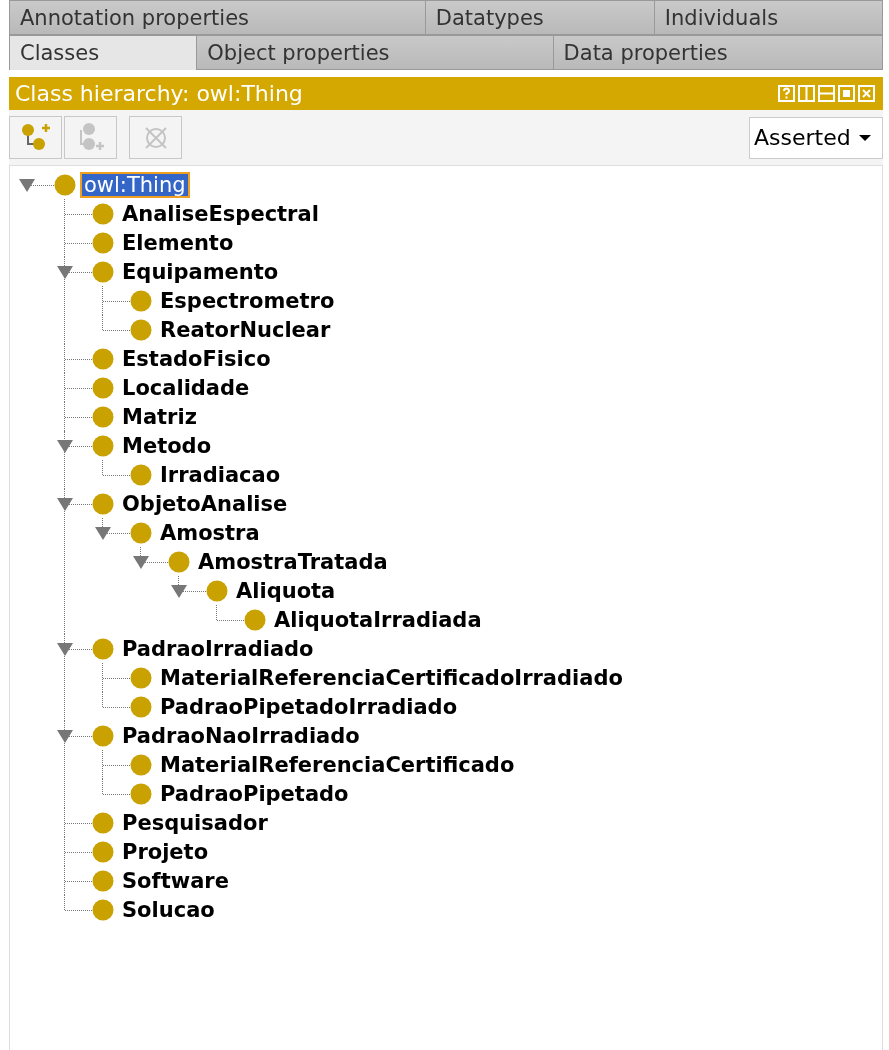 Image resolution: width=889 pixels, height=1050 pixels. Describe the element at coordinates (167, 445) in the screenshot. I see `class-label: Metodo` at that location.